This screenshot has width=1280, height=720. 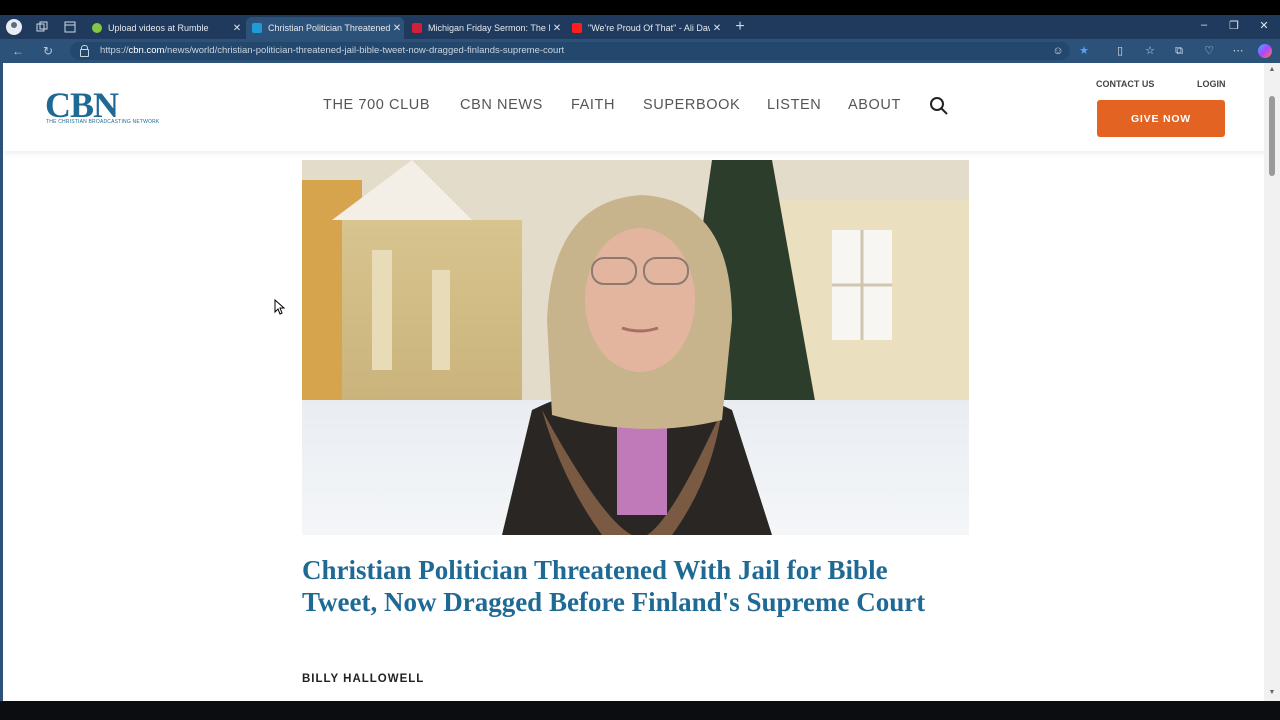 I want to click on youtube-favicon-icon, so click(x=577, y=28).